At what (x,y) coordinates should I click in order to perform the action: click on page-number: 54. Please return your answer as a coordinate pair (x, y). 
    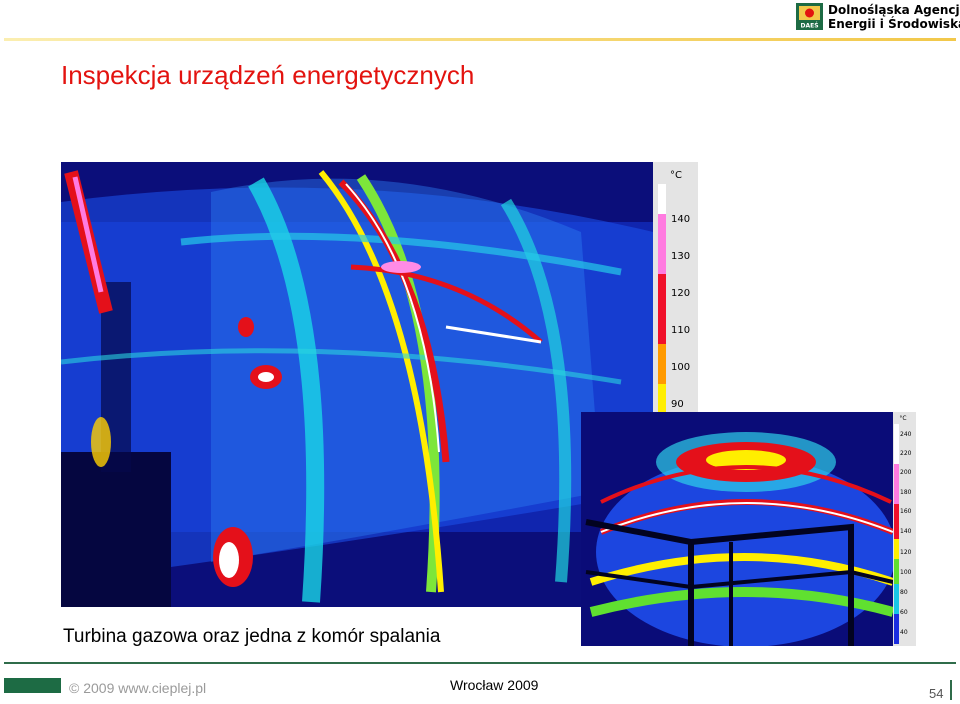
    Looking at the image, I should click on (936, 693).